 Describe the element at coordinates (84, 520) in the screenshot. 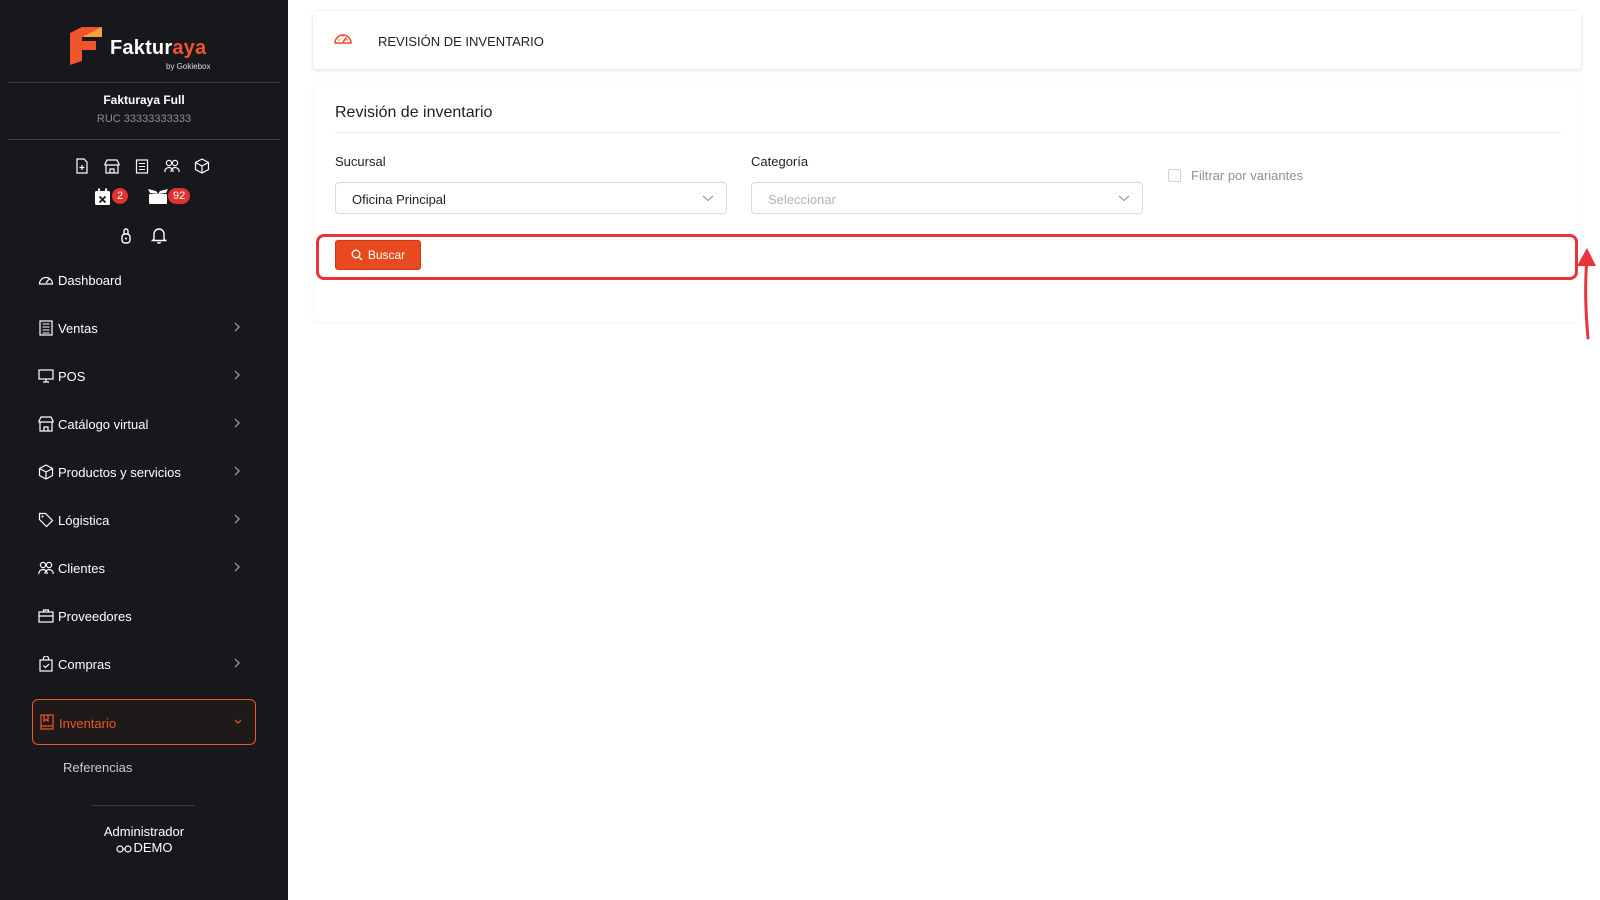

I see `sidebar-item-label: Lógistica` at that location.